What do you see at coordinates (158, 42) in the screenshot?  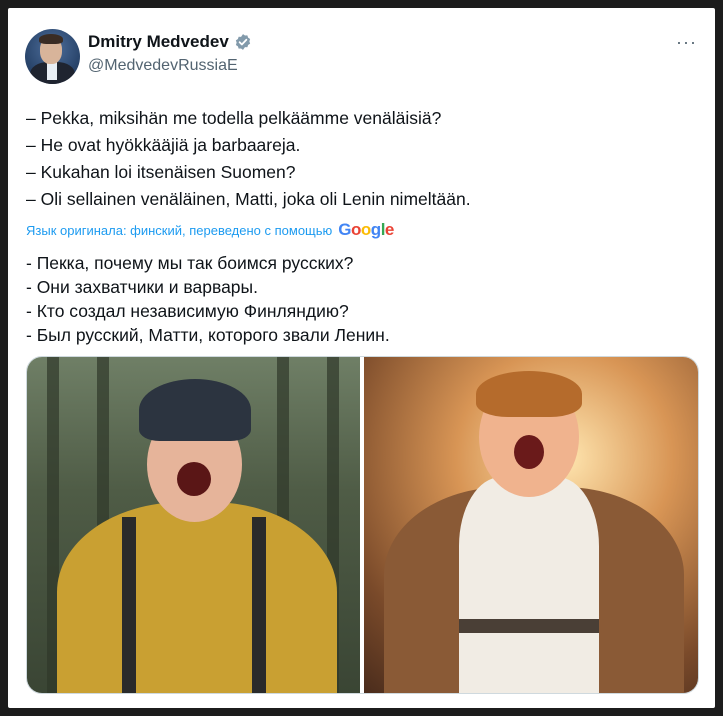 I see `author-name: Dmitry Medvedev` at bounding box center [158, 42].